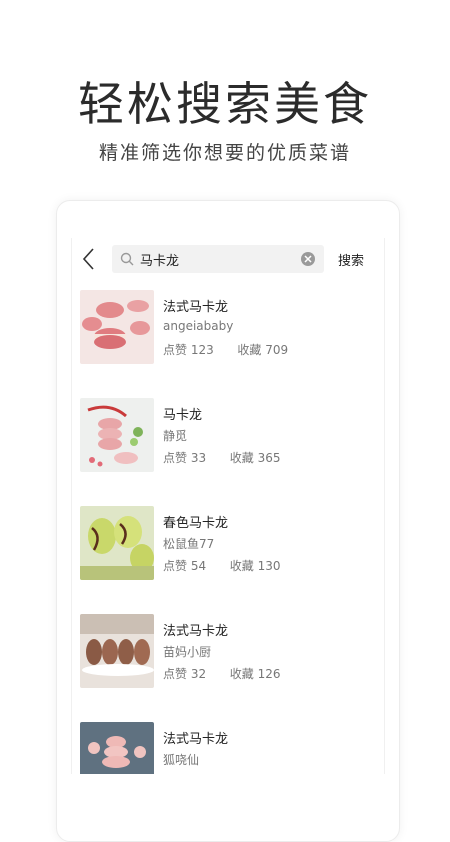  Describe the element at coordinates (228, 442) in the screenshot. I see `list-item: 马卡龙 静觅 点赞 33 收藏 365` at that location.